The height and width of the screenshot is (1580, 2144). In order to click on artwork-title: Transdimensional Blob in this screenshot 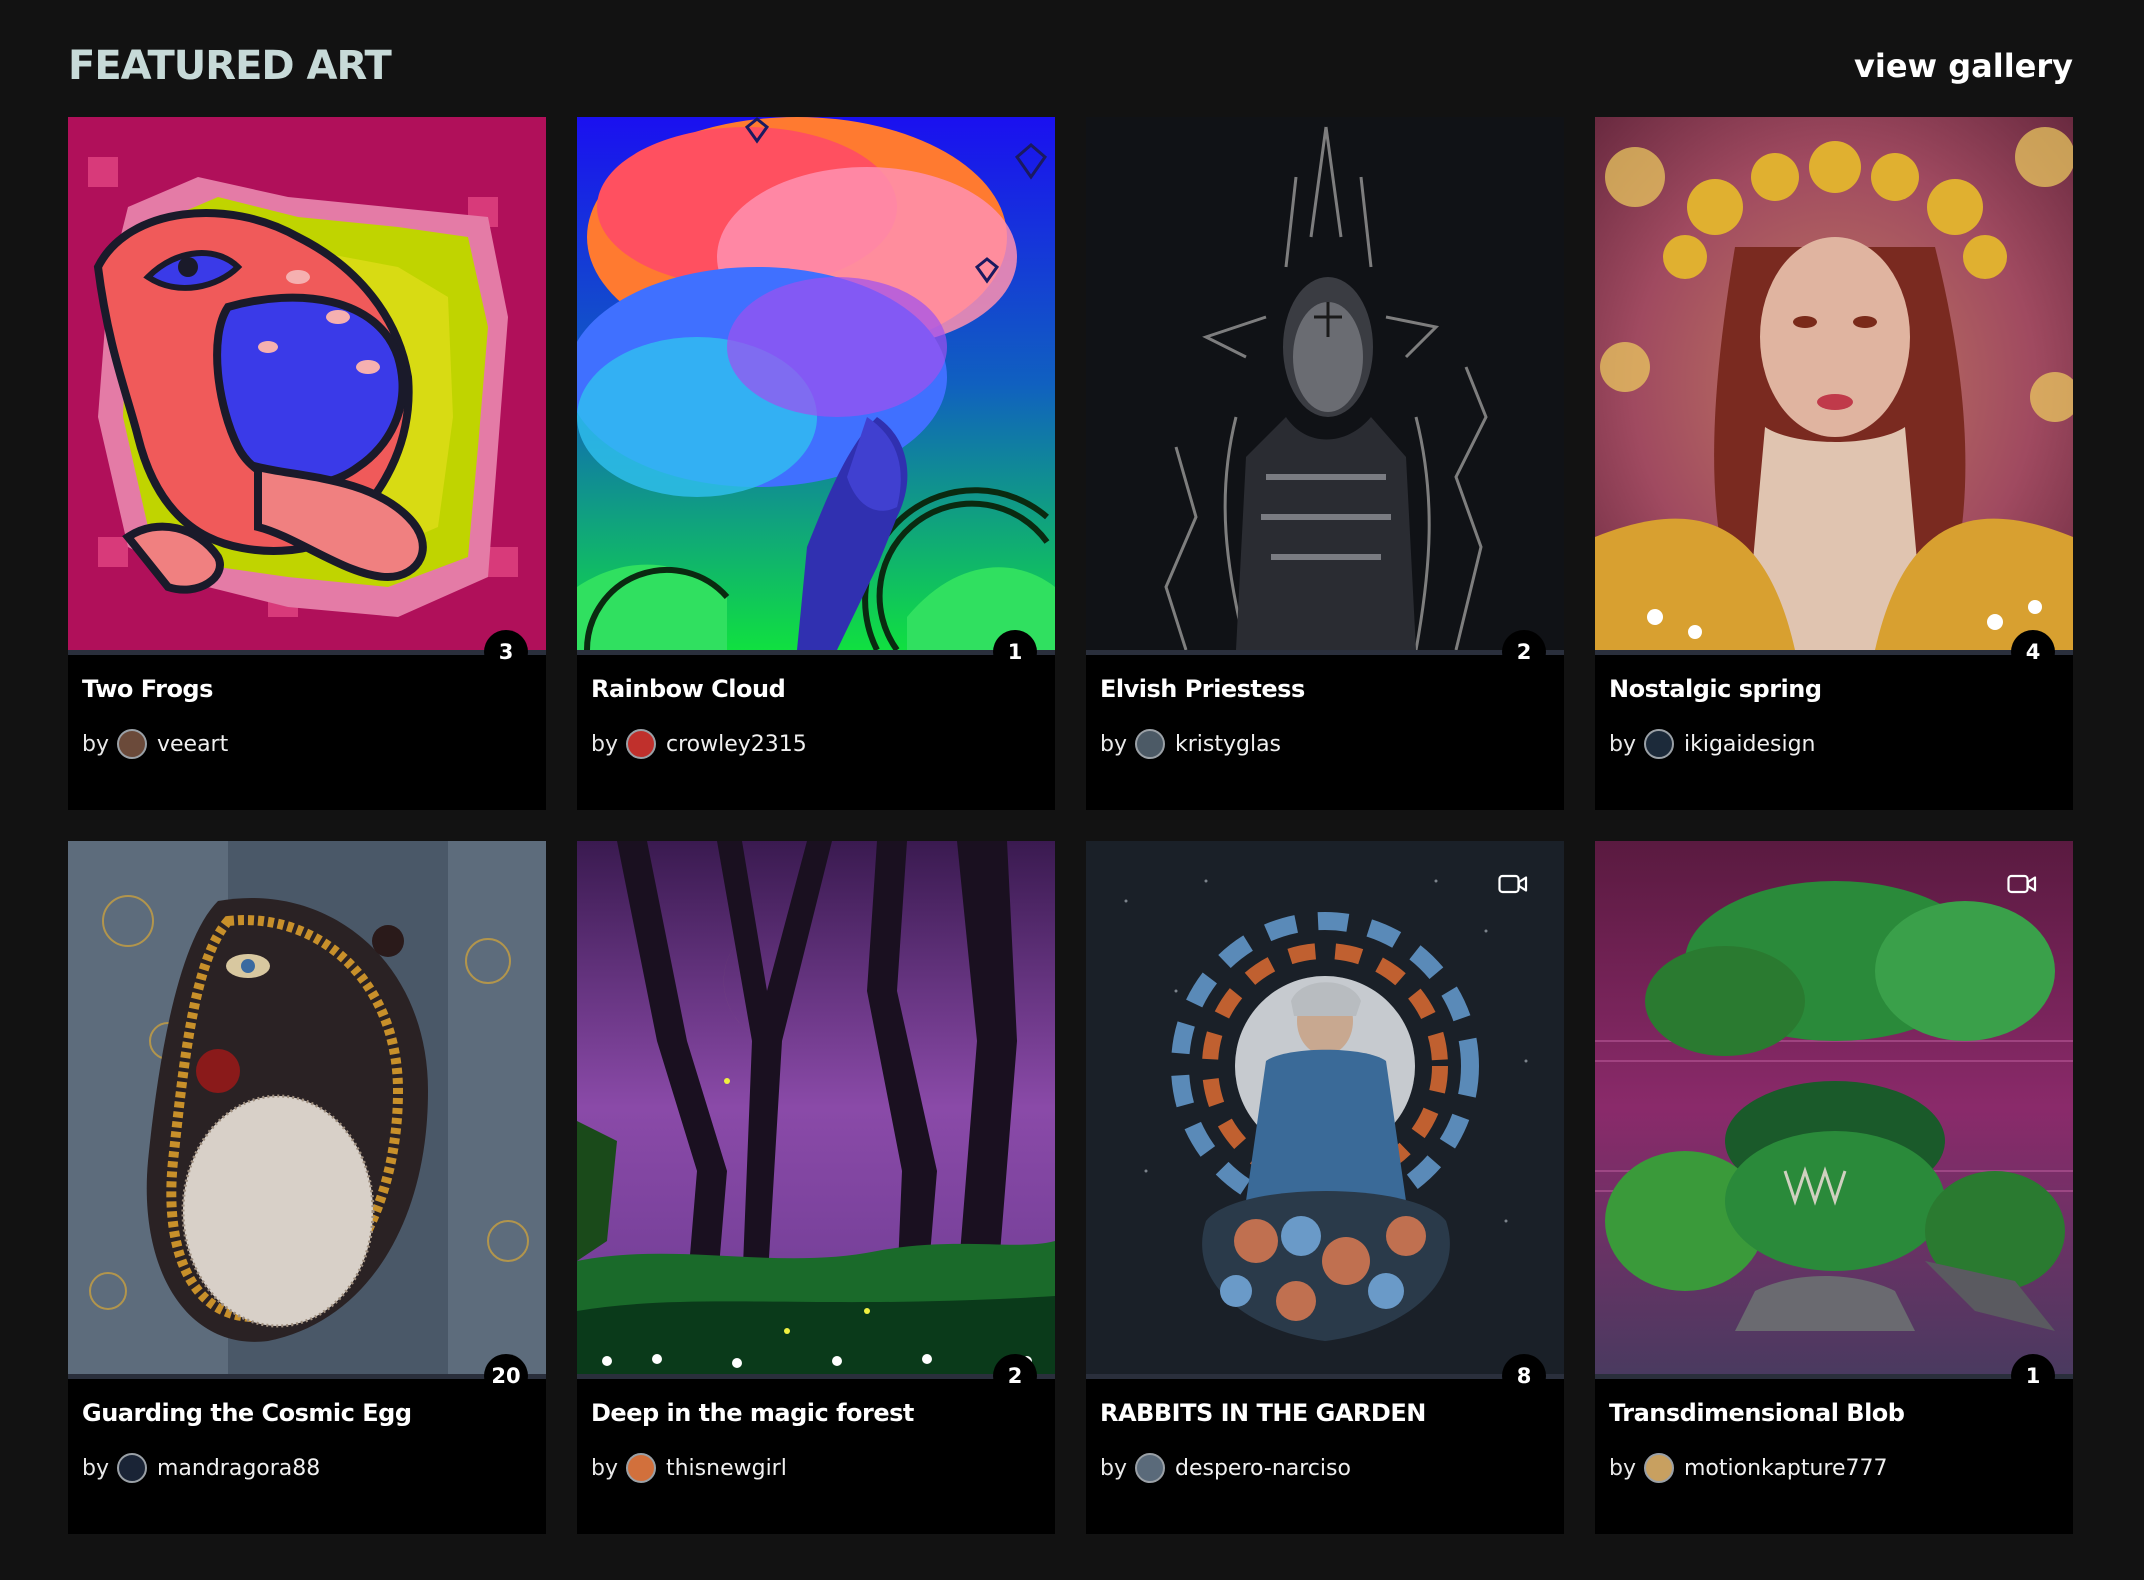, I will do `click(1834, 1413)`.